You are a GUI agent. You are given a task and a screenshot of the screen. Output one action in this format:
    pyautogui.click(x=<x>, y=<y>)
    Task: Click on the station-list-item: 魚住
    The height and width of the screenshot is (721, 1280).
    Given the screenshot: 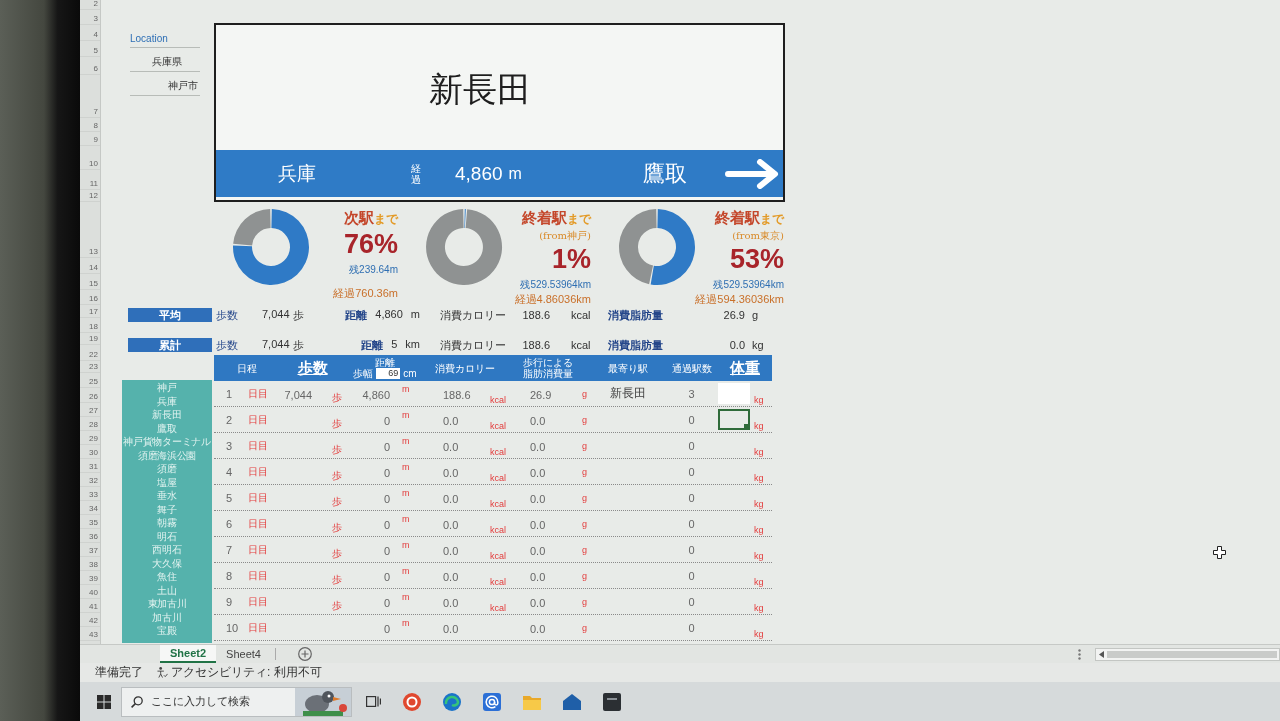 What is the action you would take?
    pyautogui.click(x=167, y=577)
    